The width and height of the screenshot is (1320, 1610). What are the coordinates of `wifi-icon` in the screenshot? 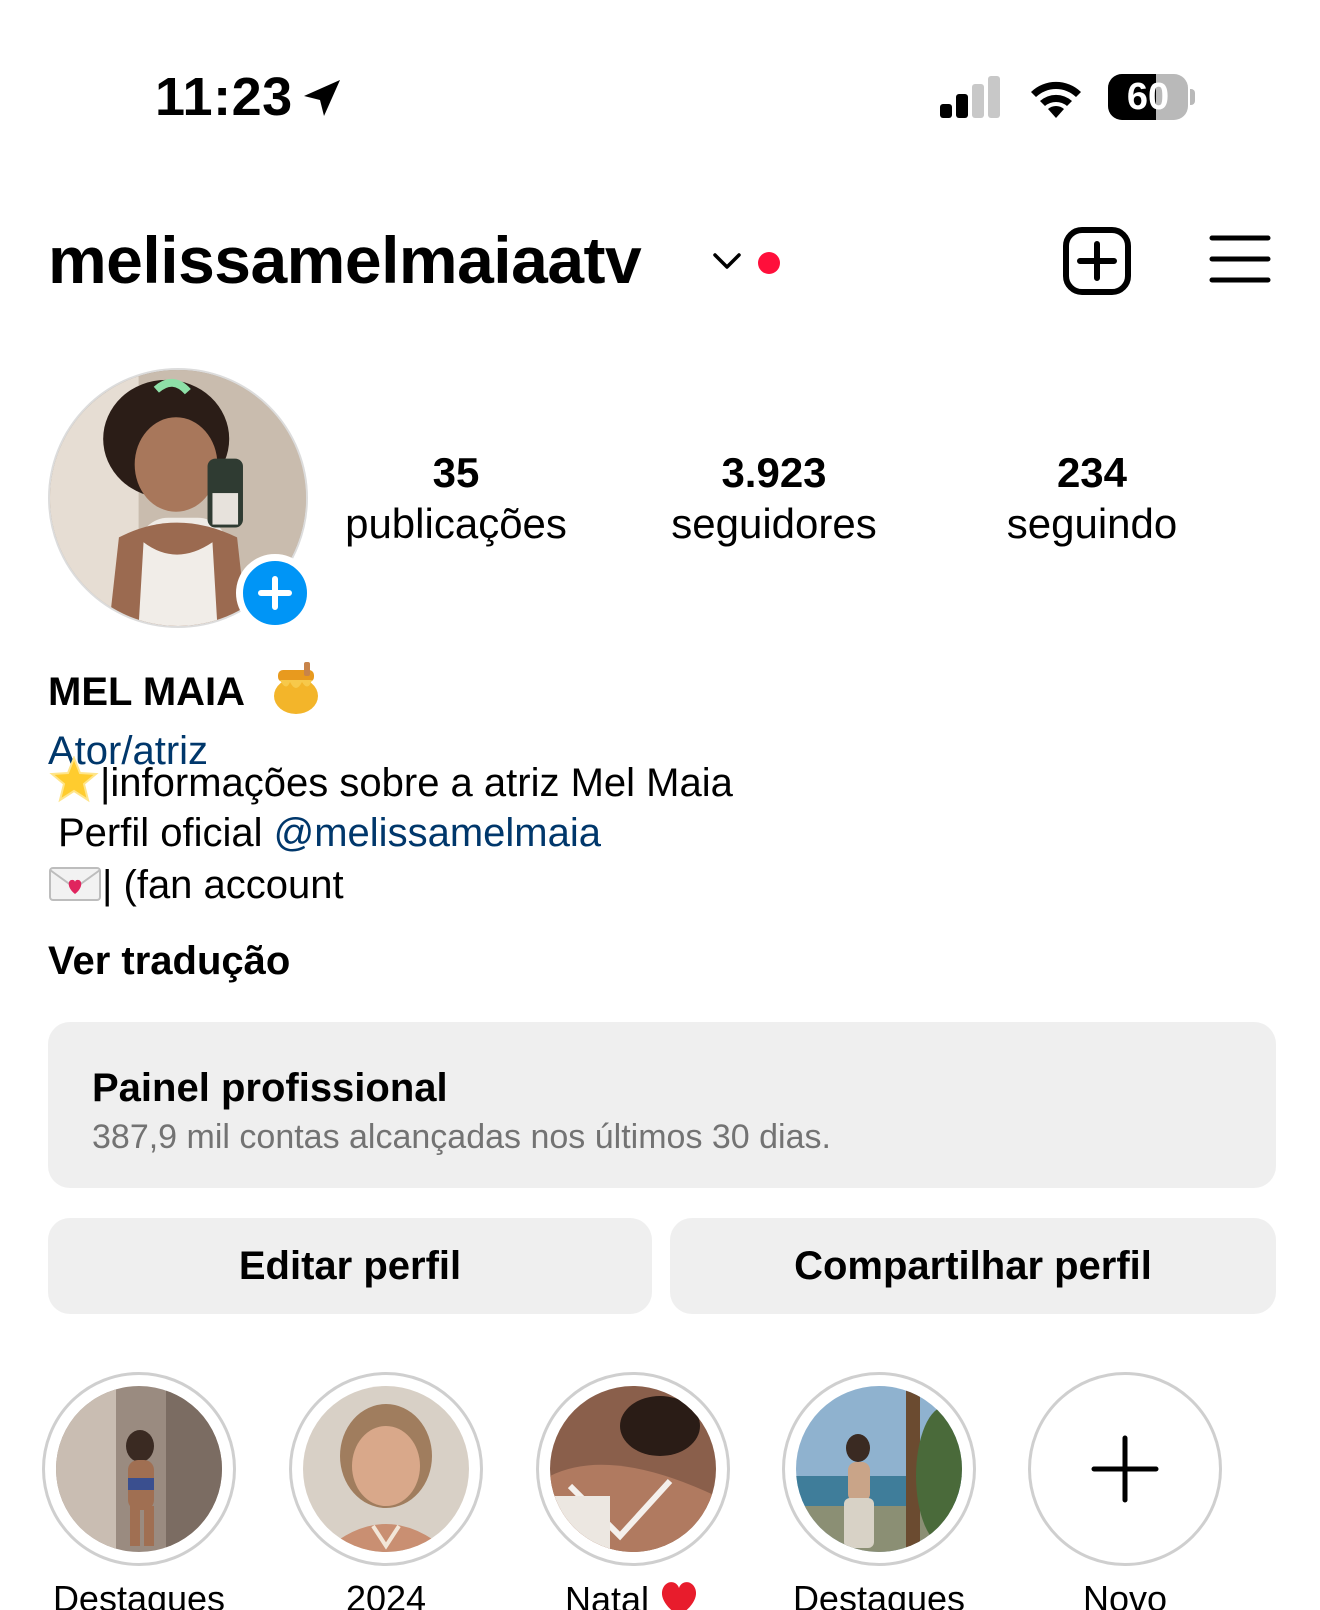 It's located at (1056, 99).